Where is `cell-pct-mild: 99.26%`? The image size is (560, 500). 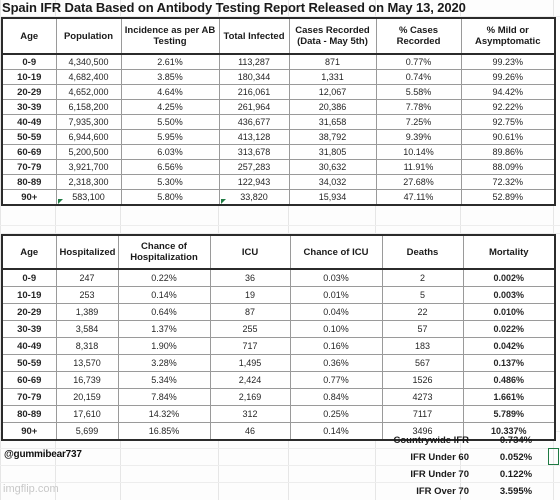 cell-pct-mild: 99.26% is located at coordinates (508, 77).